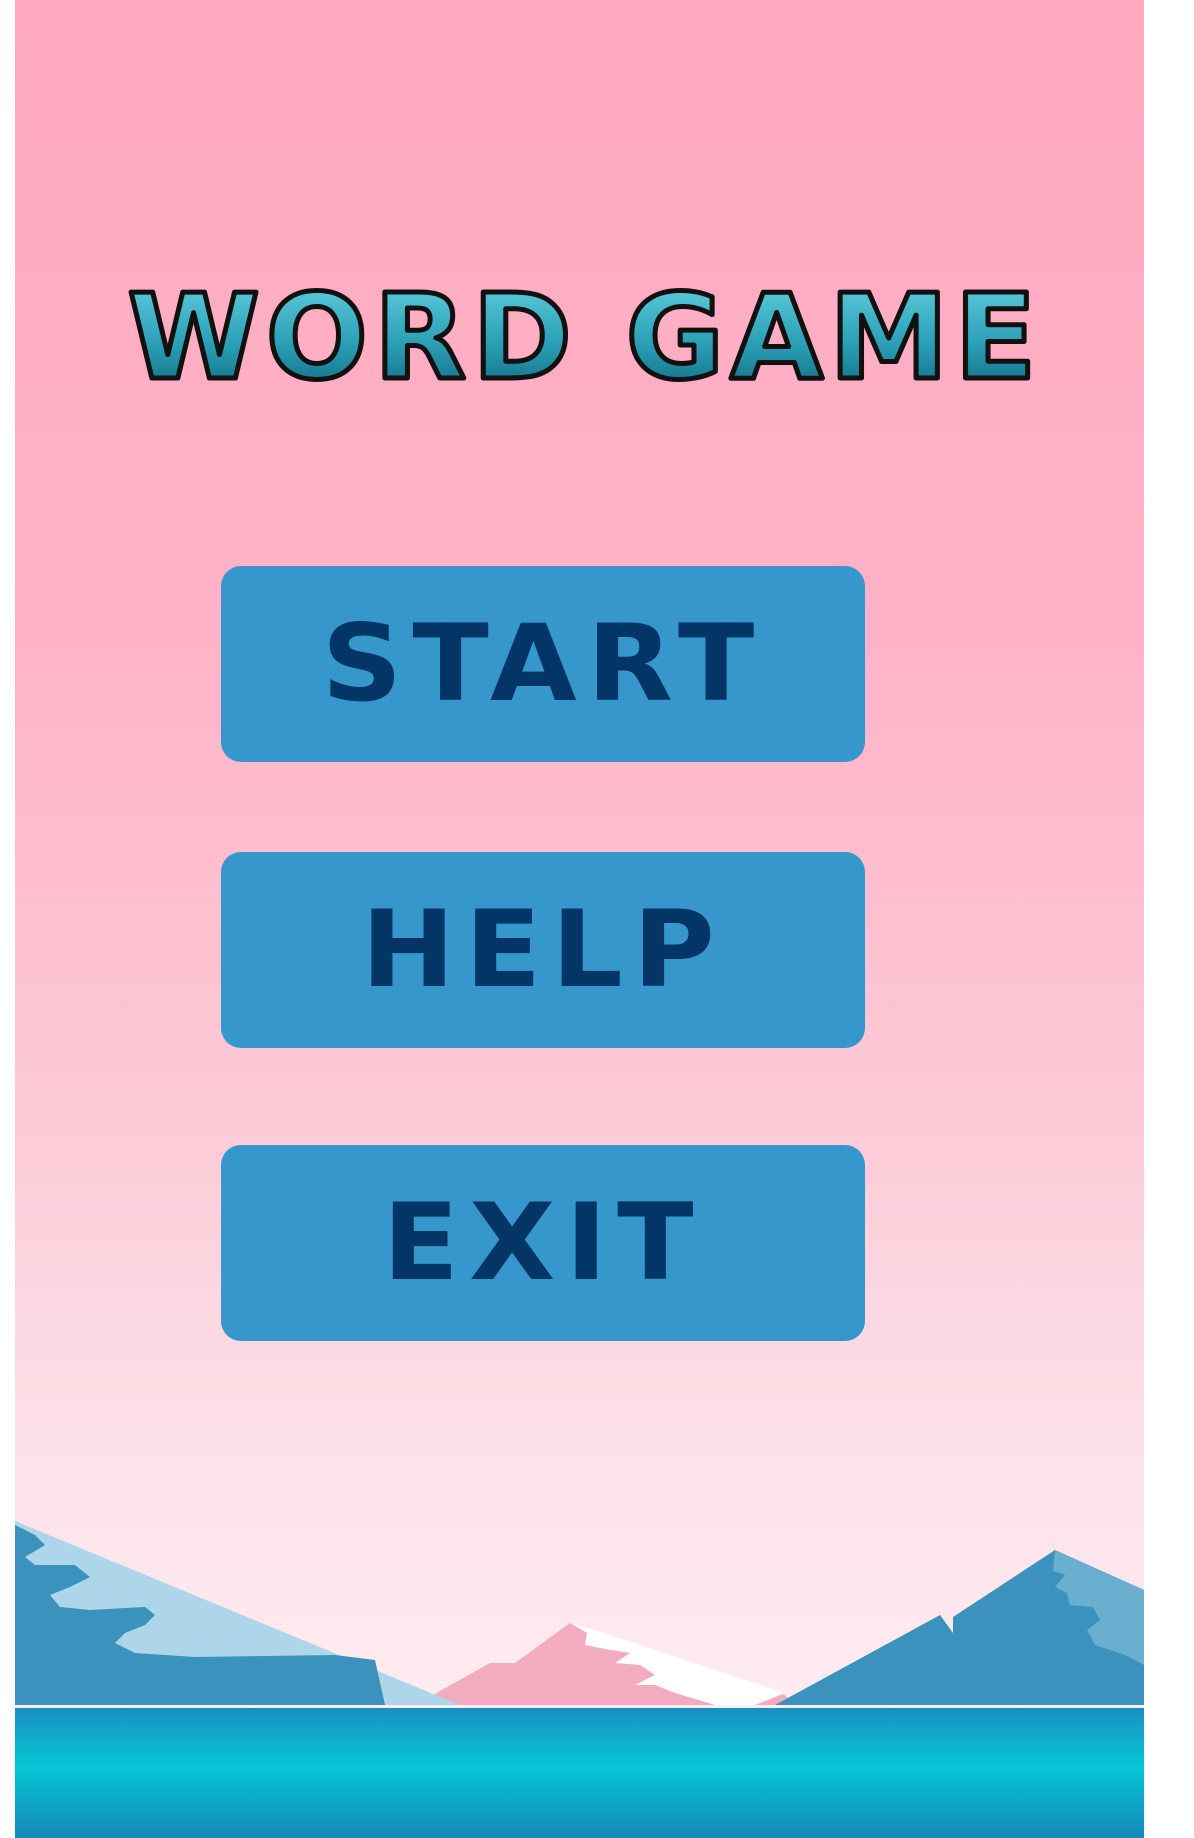  I want to click on game-title-logo: WORD GAME, so click(584, 335).